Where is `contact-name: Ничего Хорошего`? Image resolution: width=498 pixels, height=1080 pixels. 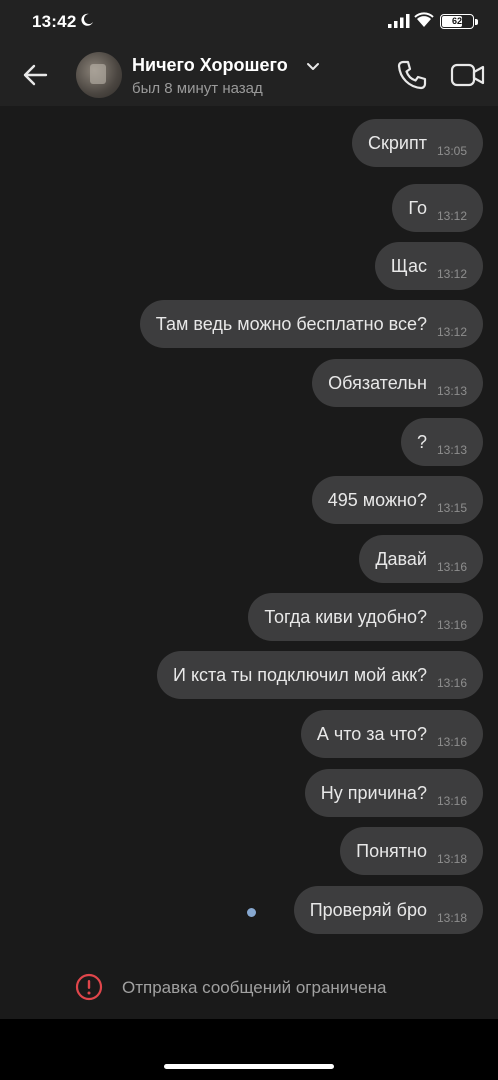 contact-name: Ничего Хорошего is located at coordinates (210, 65).